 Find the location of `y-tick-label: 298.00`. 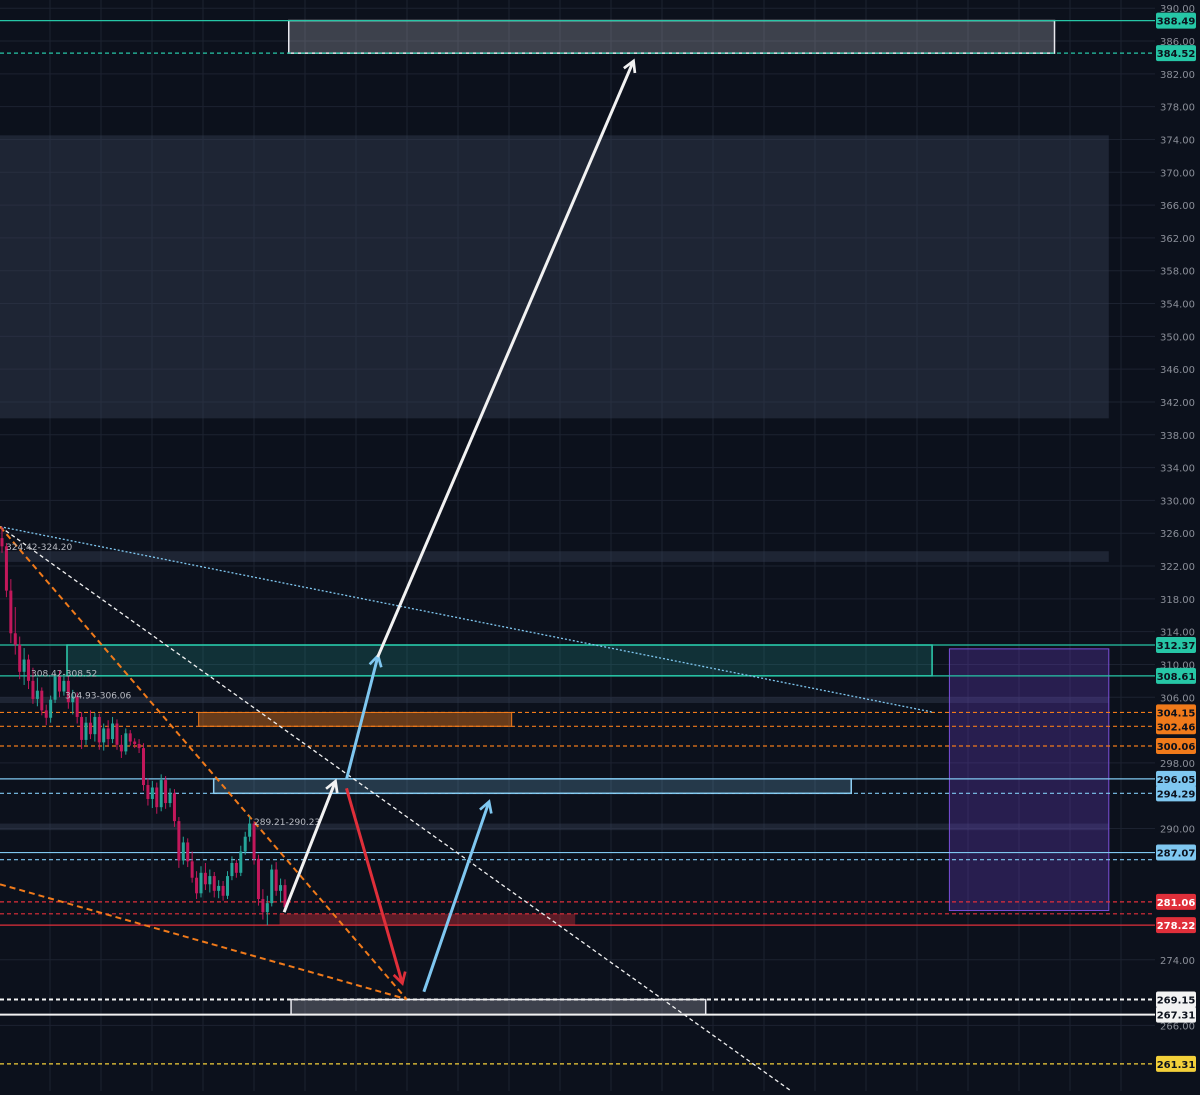

y-tick-label: 298.00 is located at coordinates (1177, 764).